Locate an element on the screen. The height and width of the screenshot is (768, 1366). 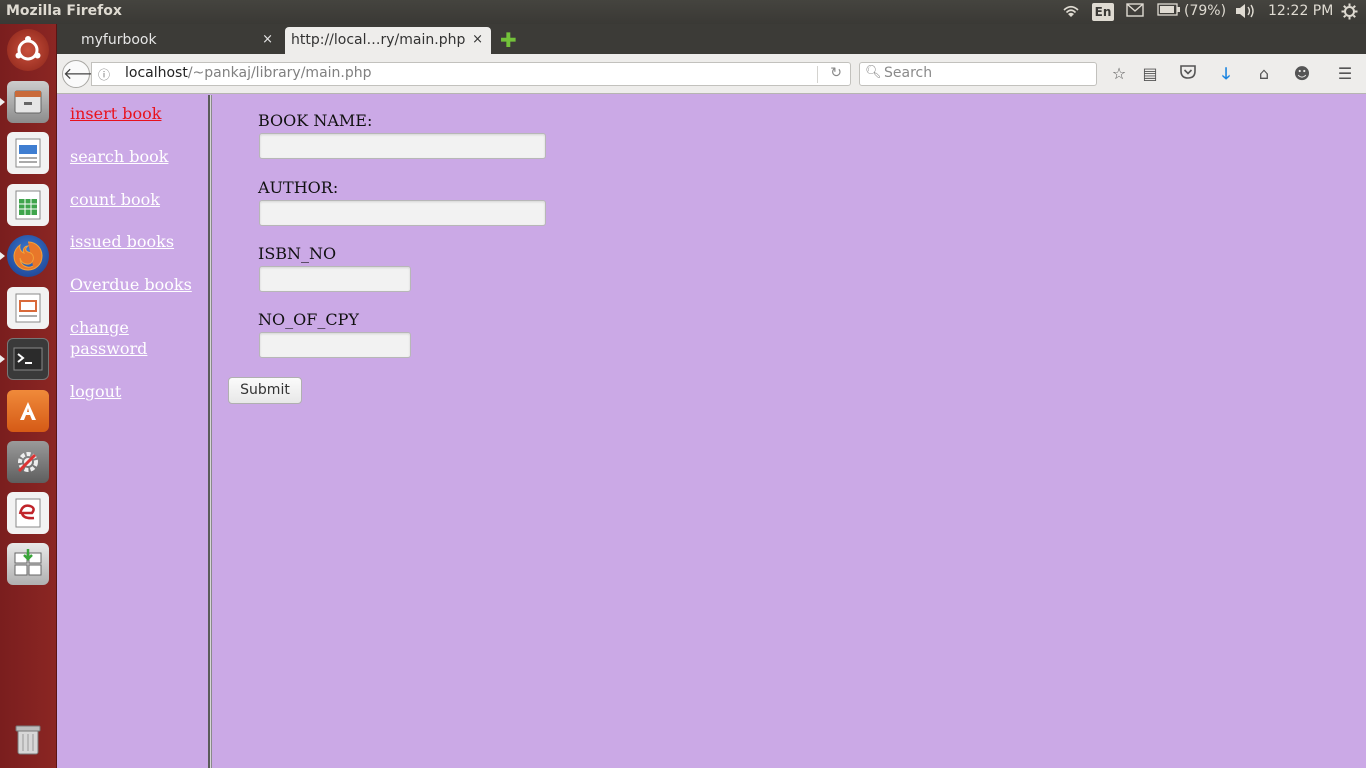
tab-myfurbook: myfurbook × is located at coordinates (169, 40).